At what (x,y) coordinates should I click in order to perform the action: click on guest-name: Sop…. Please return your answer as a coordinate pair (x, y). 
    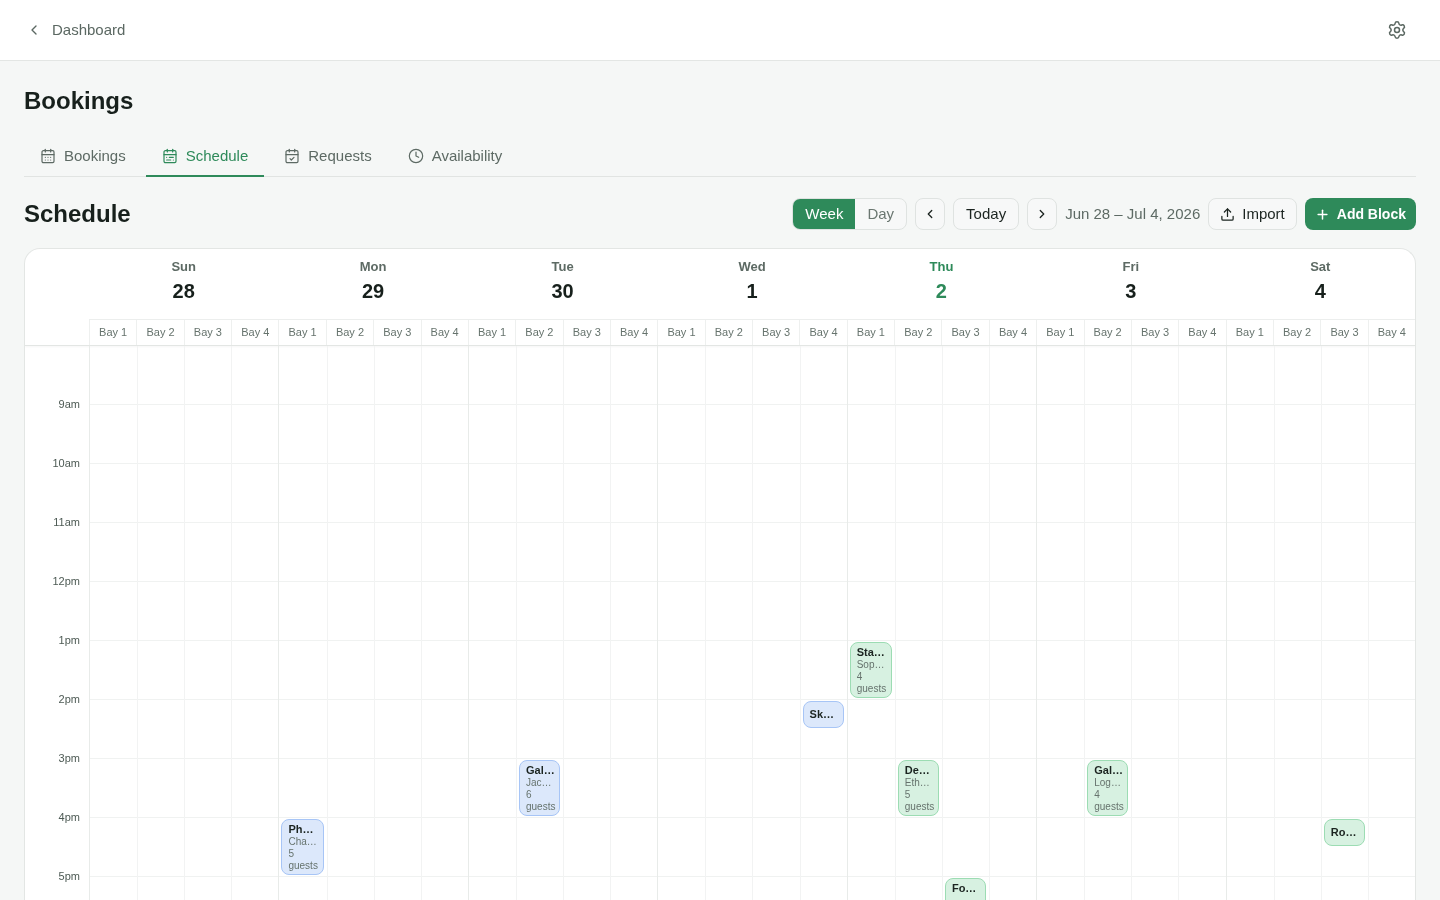
    Looking at the image, I should click on (870, 665).